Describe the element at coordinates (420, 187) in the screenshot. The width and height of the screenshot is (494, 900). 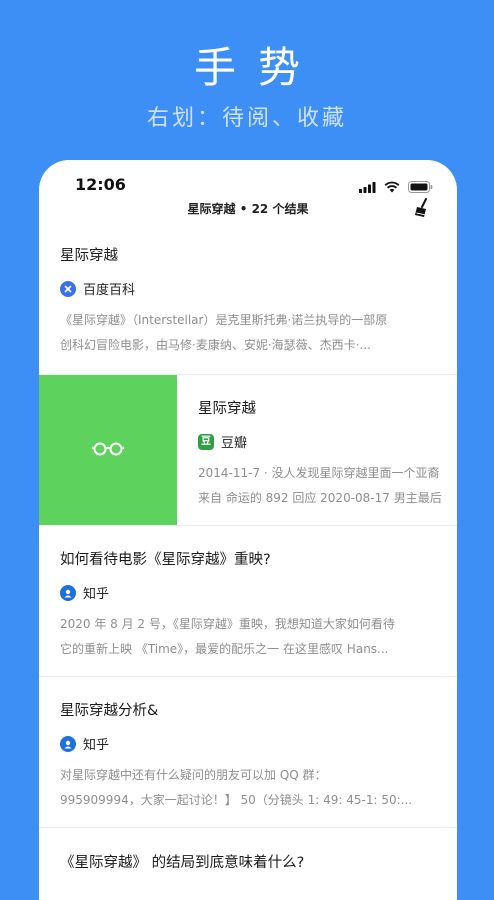
I see `battery-icon` at that location.